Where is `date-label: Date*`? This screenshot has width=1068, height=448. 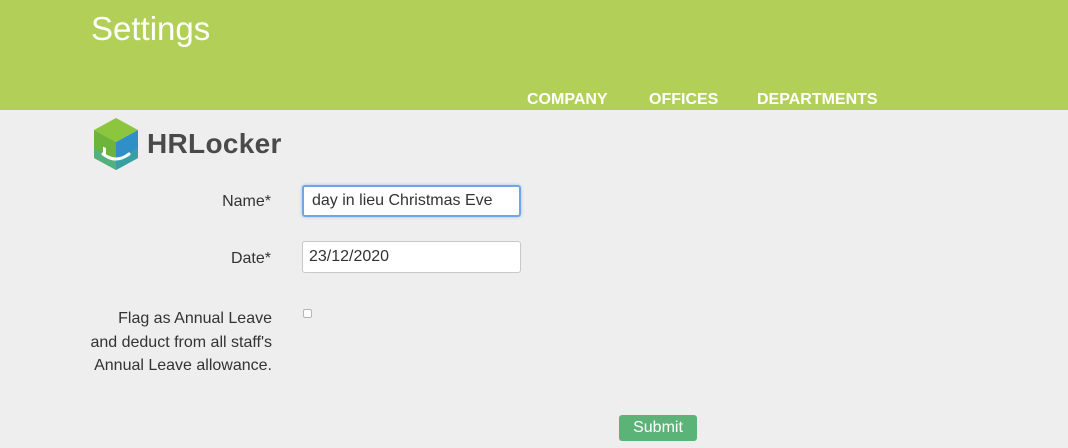
date-label: Date* is located at coordinates (250, 258).